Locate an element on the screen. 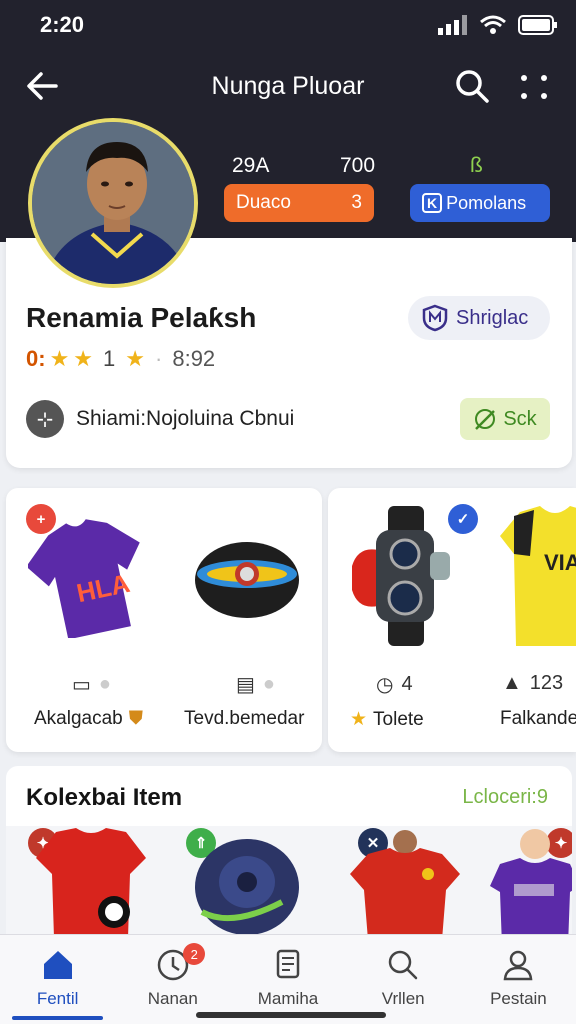 Image resolution: width=576 pixels, height=1024 pixels. yellow-jersey-image: VIA is located at coordinates (538, 576).